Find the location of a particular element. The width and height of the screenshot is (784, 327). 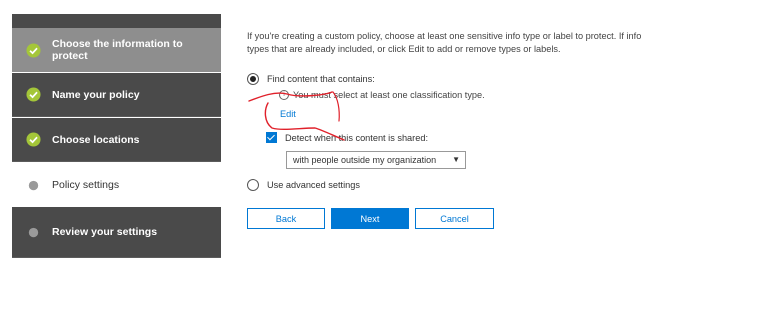

share-scope-dropdown: with people outside my organization ▼ is located at coordinates (376, 160).